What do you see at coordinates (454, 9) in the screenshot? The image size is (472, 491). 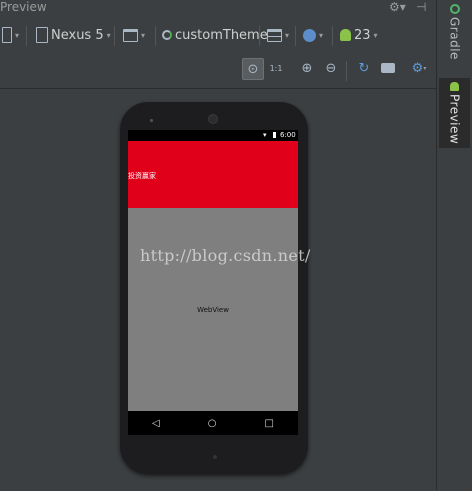 I see `gradle-icon` at bounding box center [454, 9].